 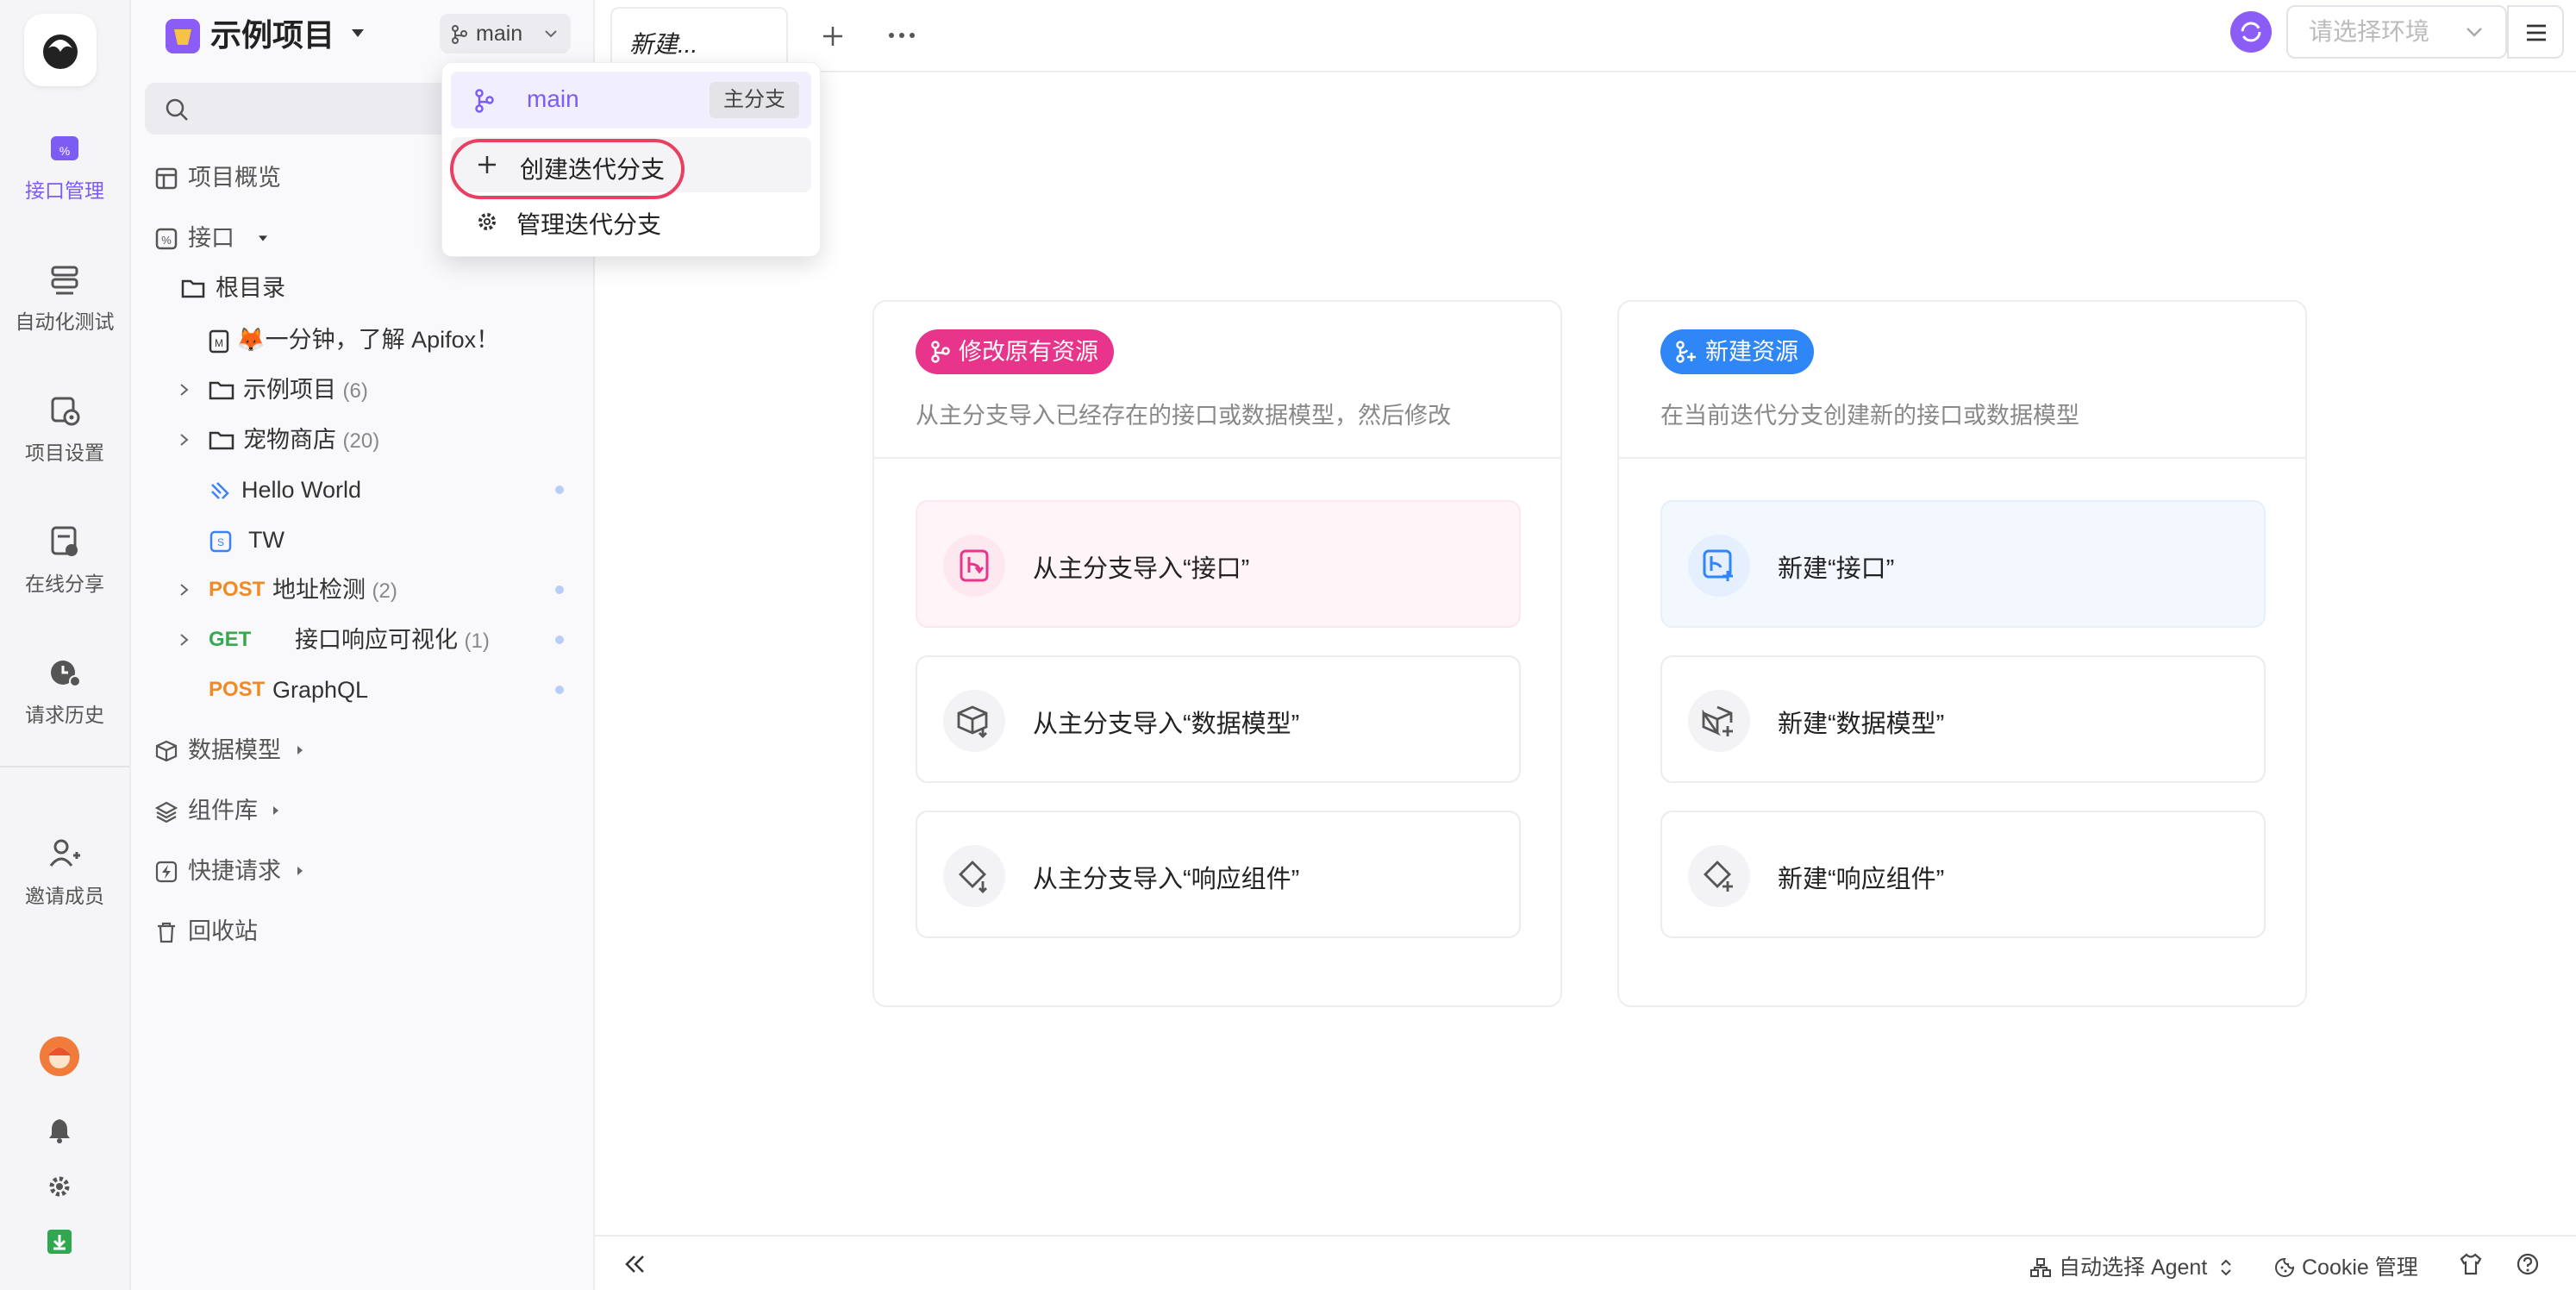 What do you see at coordinates (64, 452) in the screenshot?
I see `rail-label: 项目设置` at bounding box center [64, 452].